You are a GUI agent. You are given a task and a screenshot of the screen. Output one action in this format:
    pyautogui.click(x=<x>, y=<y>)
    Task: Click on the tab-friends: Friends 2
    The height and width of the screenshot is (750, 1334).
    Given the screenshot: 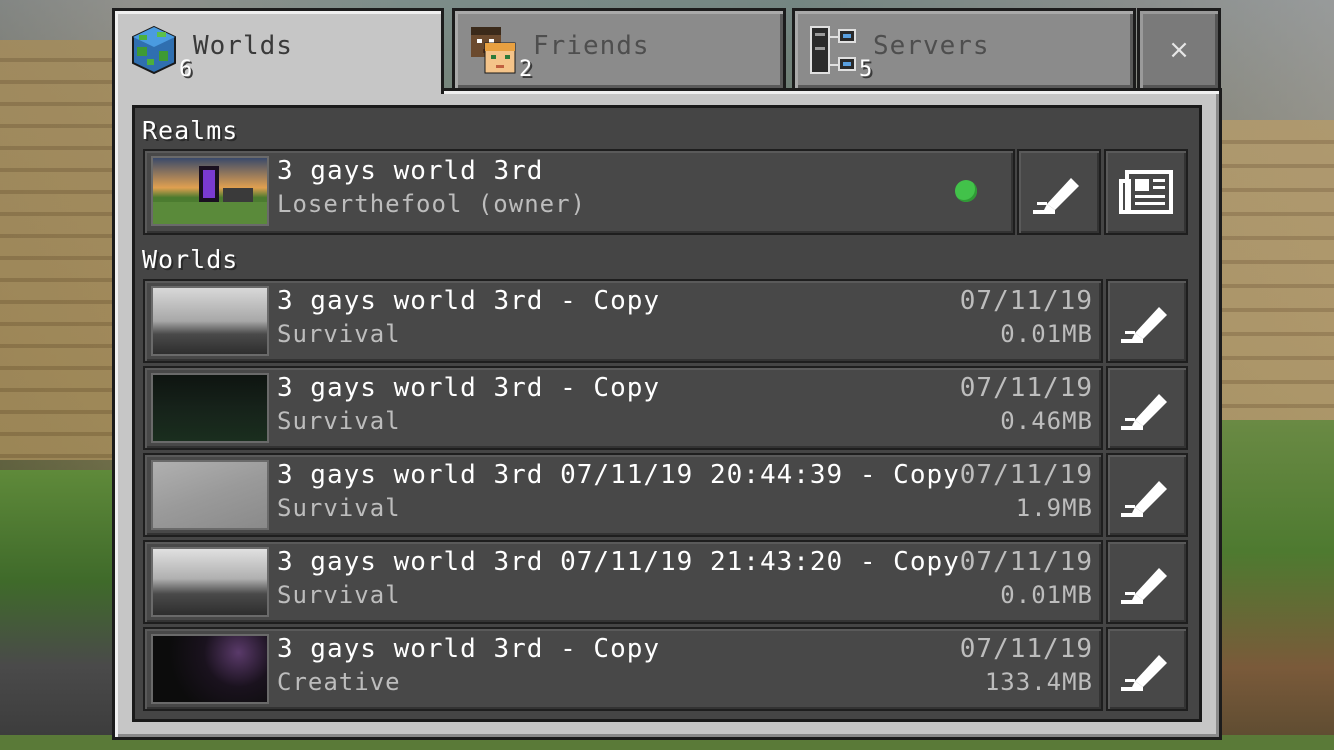 What is the action you would take?
    pyautogui.click(x=619, y=48)
    